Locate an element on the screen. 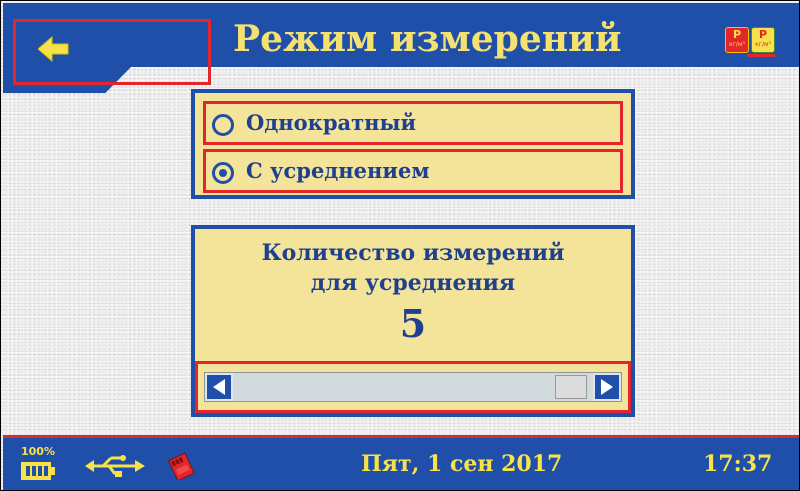 Image resolution: width=800 pixels, height=491 pixels. radio-button-selected is located at coordinates (223, 173).